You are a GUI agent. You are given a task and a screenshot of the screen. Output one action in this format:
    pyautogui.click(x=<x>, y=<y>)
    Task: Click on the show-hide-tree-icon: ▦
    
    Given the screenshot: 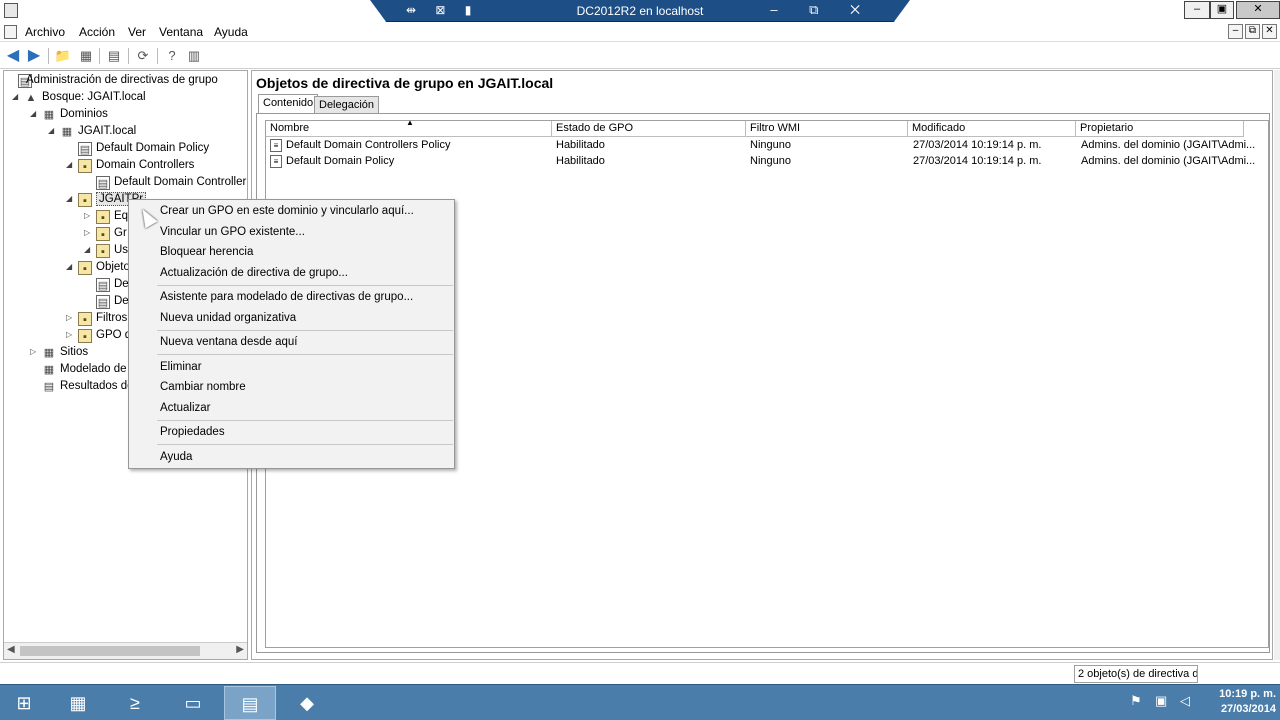 What is the action you would take?
    pyautogui.click(x=86, y=56)
    